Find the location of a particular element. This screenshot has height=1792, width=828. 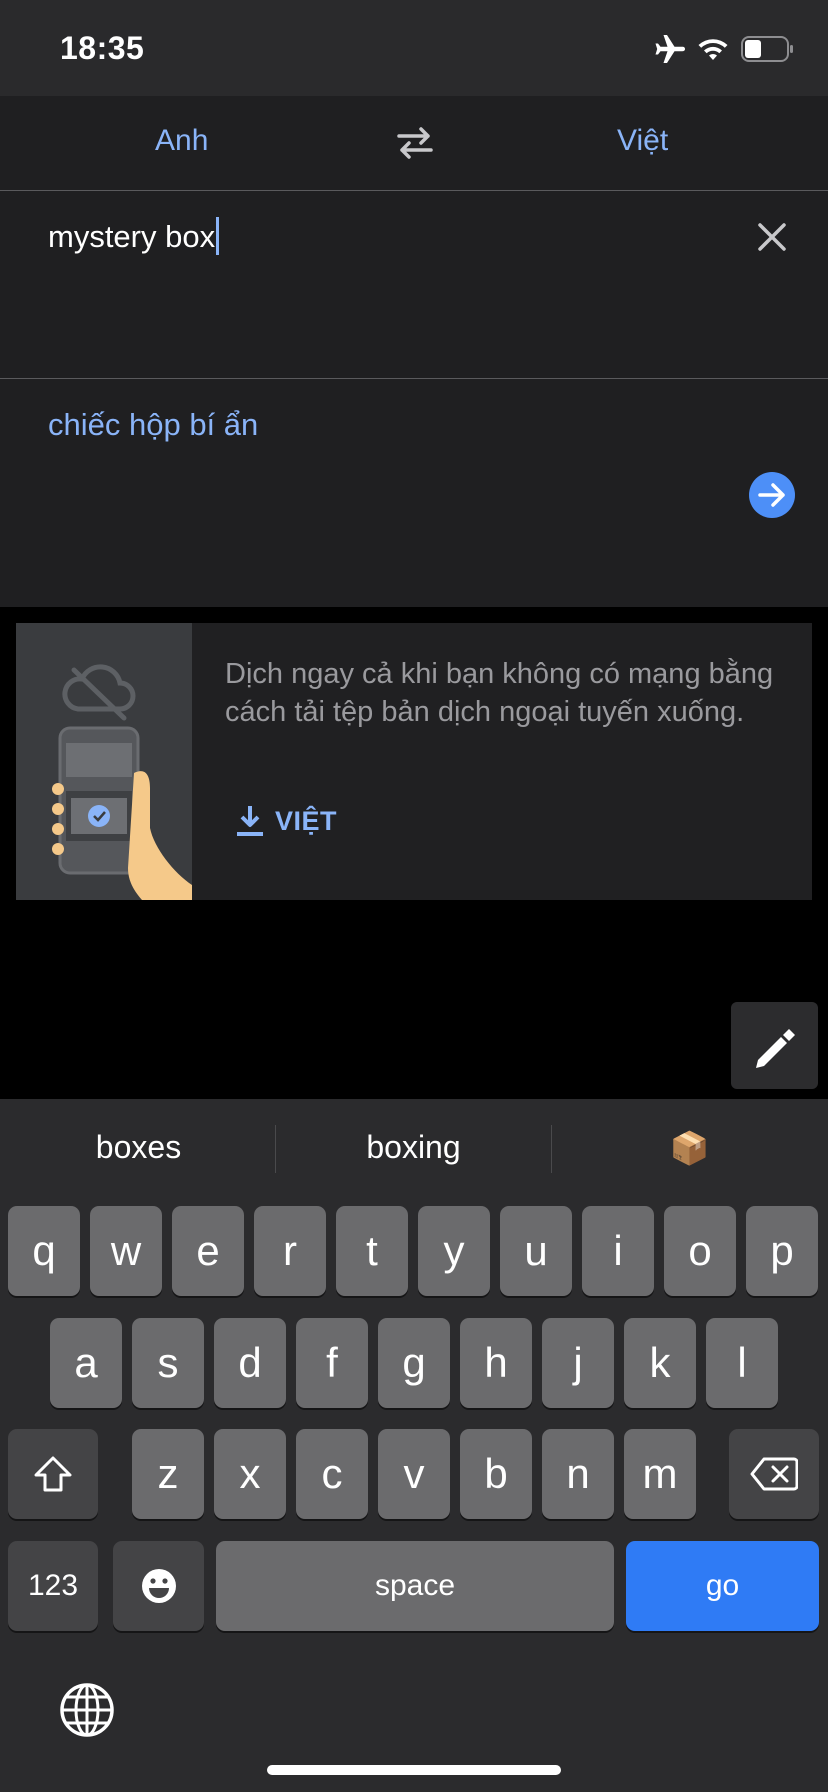

battery-icon is located at coordinates (767, 49).